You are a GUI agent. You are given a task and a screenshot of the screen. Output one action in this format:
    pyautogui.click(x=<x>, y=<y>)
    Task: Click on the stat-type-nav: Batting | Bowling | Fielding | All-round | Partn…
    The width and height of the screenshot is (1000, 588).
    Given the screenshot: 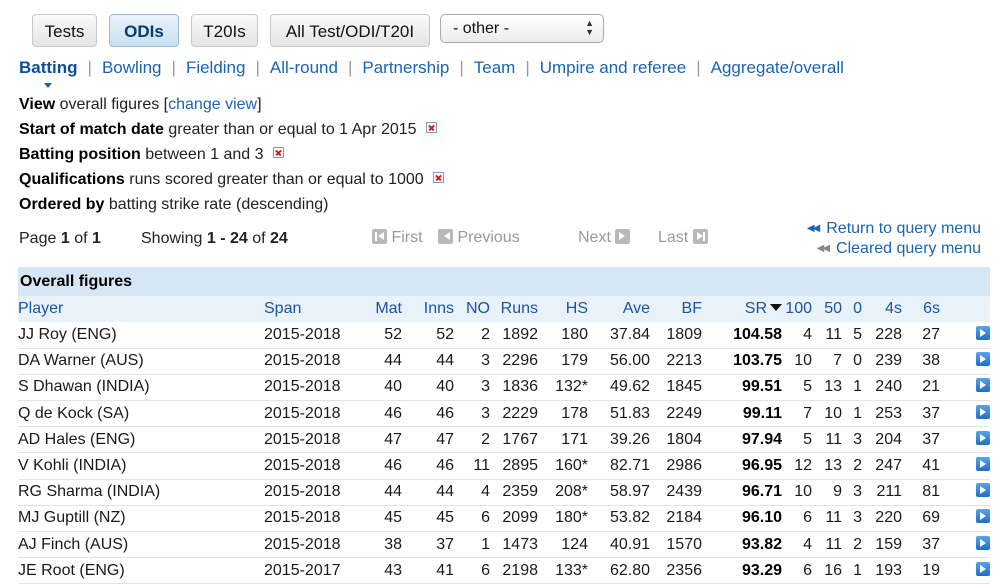 What is the action you would take?
    pyautogui.click(x=431, y=67)
    